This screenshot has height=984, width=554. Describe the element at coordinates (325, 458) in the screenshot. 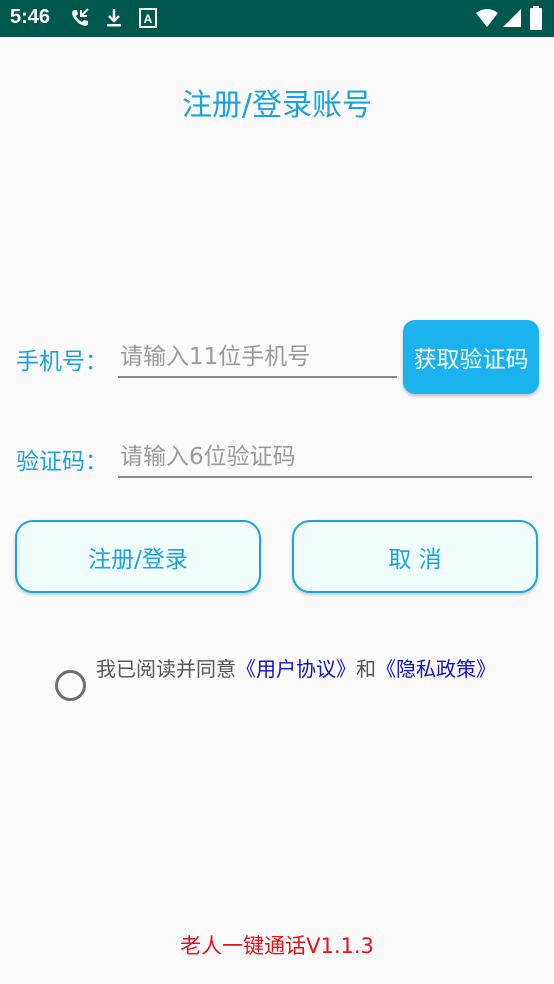

I see `verification-code-input` at that location.